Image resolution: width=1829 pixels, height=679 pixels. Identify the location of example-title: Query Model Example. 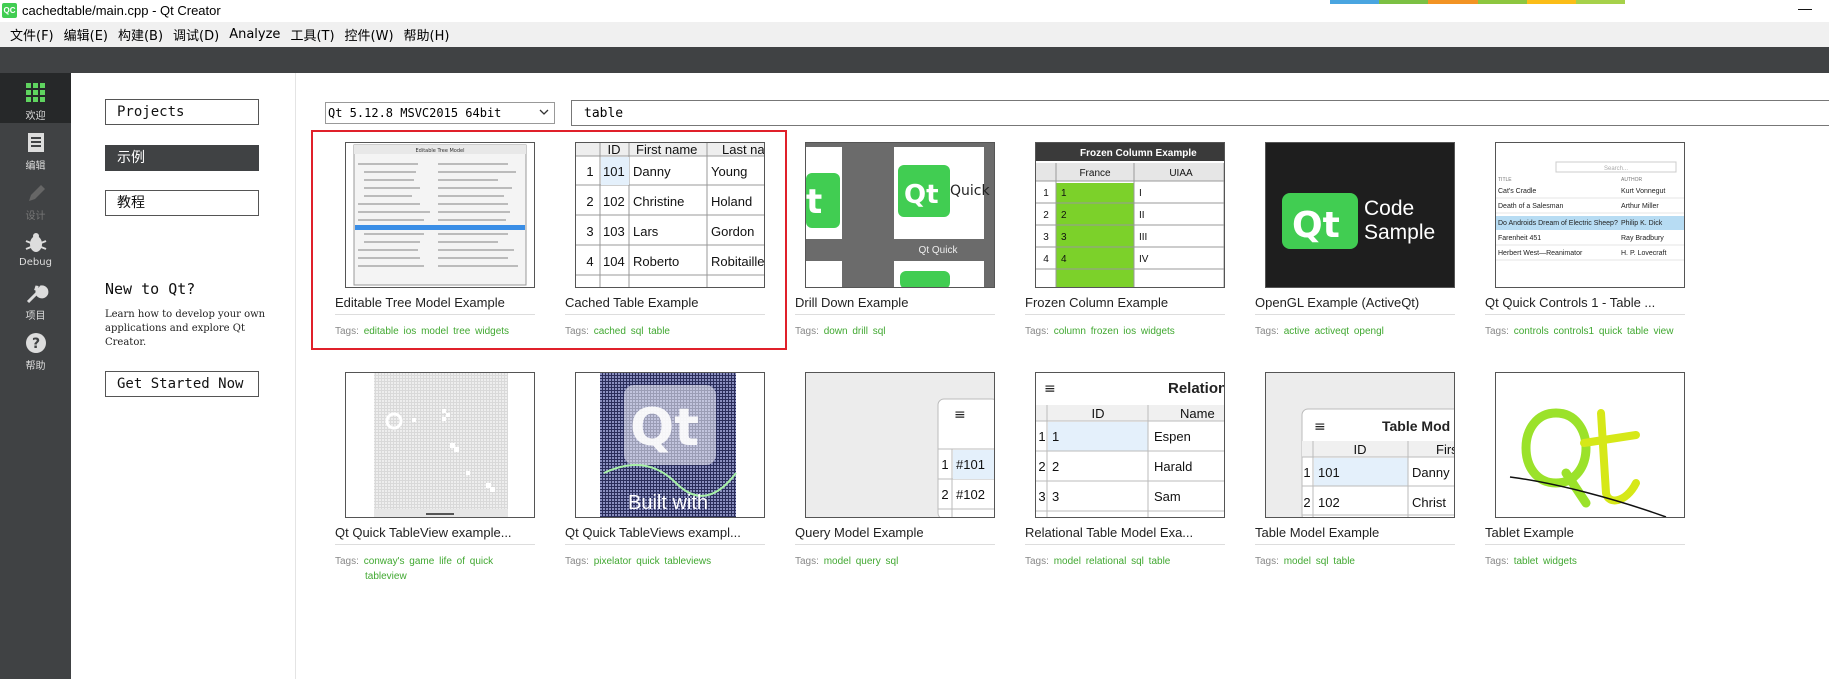
(859, 532).